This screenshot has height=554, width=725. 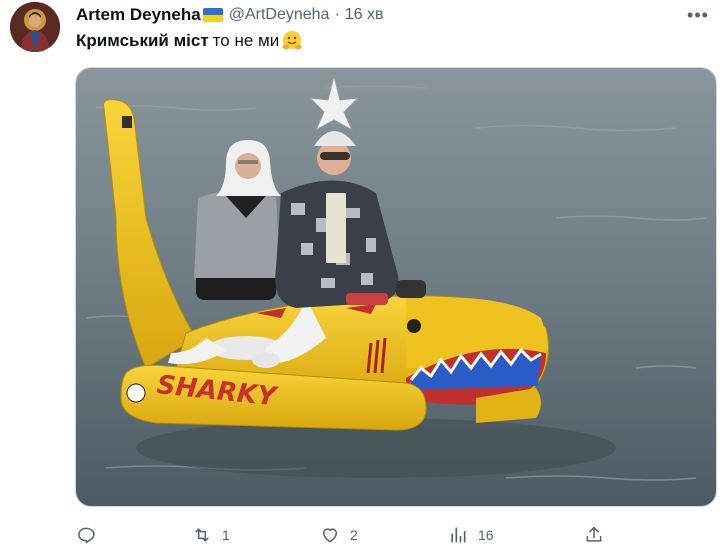 What do you see at coordinates (292, 40) in the screenshot?
I see `hugging-face-emoji` at bounding box center [292, 40].